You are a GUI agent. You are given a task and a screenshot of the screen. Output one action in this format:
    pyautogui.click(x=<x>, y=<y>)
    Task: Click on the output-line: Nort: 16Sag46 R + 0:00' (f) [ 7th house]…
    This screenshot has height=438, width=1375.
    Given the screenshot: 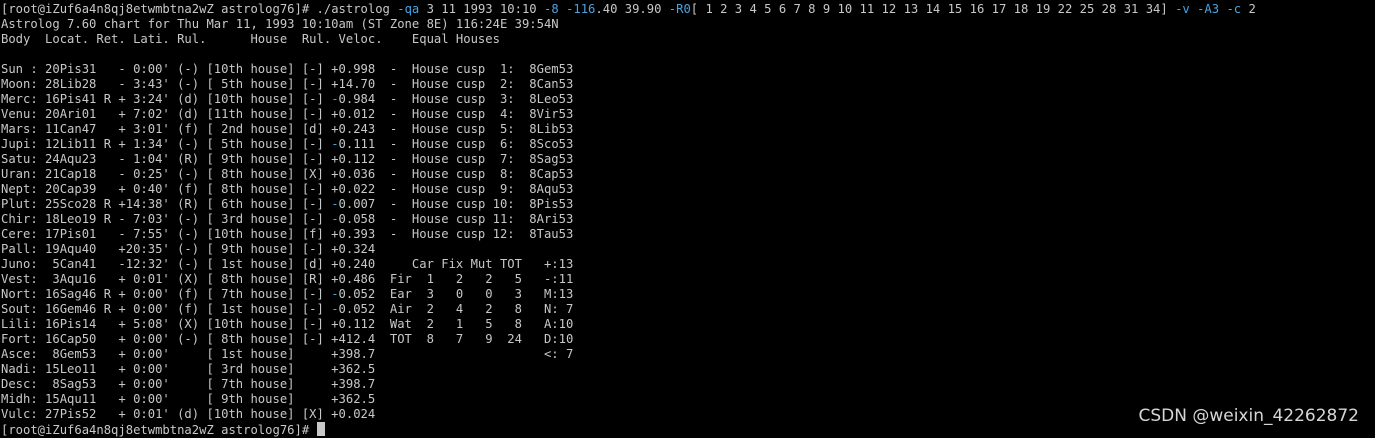 What is the action you would take?
    pyautogui.click(x=688, y=294)
    